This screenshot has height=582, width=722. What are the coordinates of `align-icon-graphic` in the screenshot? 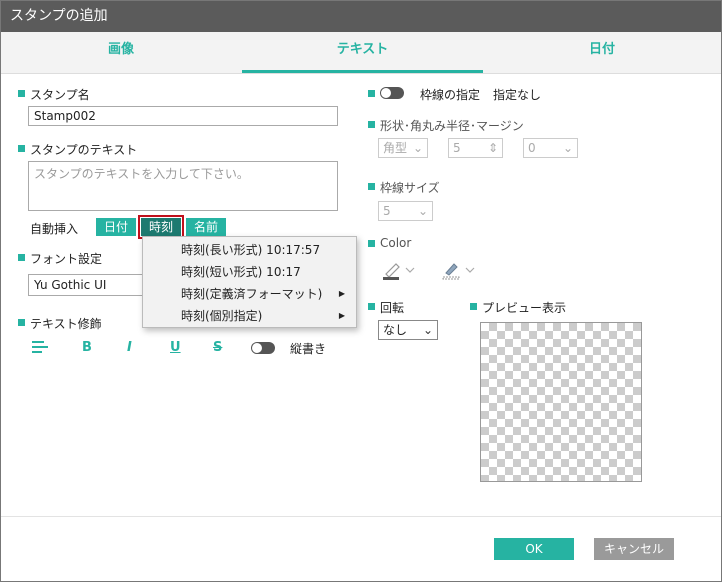 It's located at (40, 347).